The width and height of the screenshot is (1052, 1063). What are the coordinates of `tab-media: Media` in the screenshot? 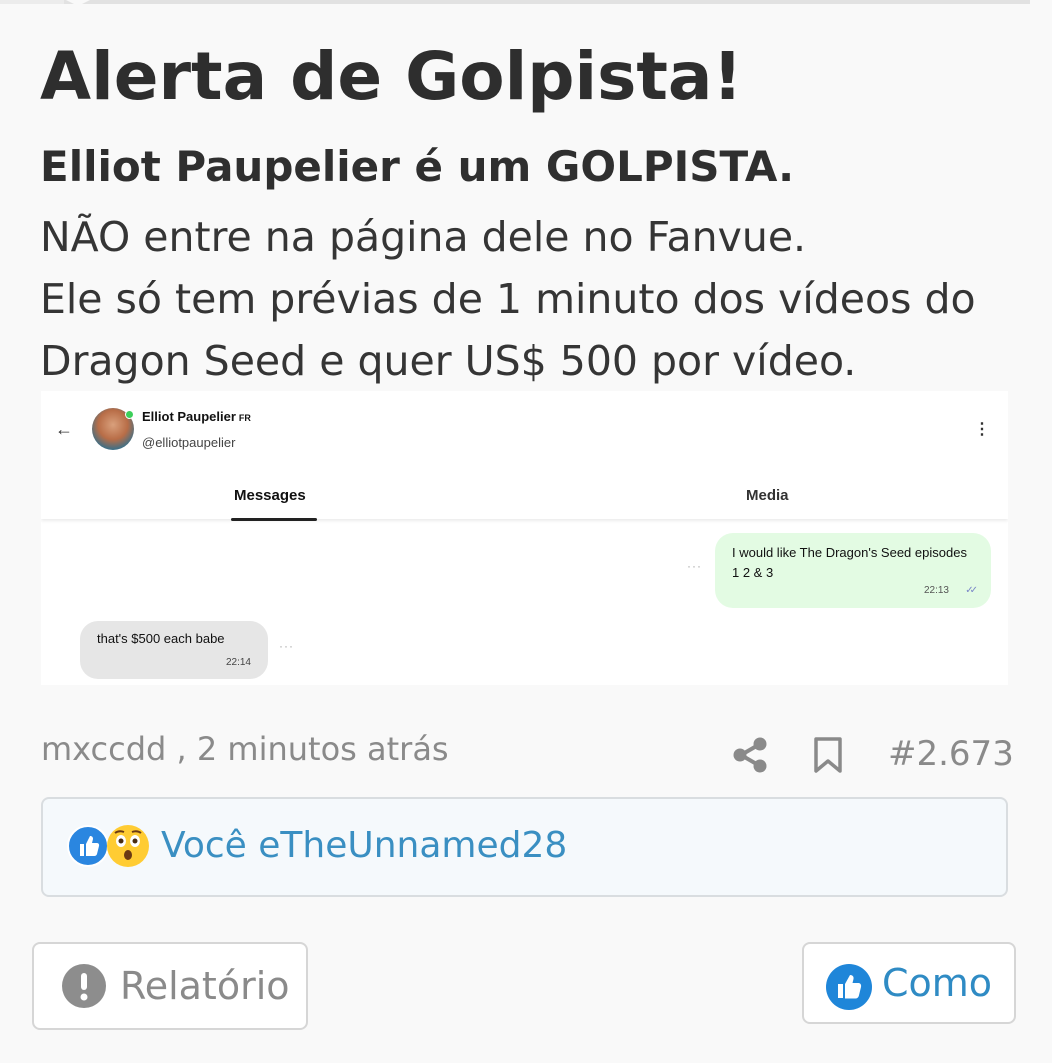 It's located at (767, 495).